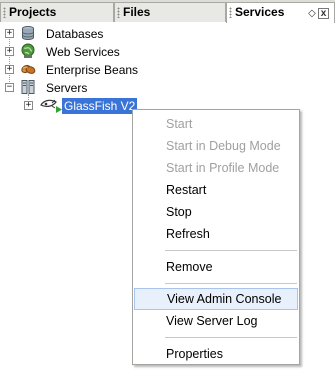 This screenshot has width=335, height=376. What do you see at coordinates (216, 146) in the screenshot?
I see `menu-item-start-debug: Start in Debug Mode` at bounding box center [216, 146].